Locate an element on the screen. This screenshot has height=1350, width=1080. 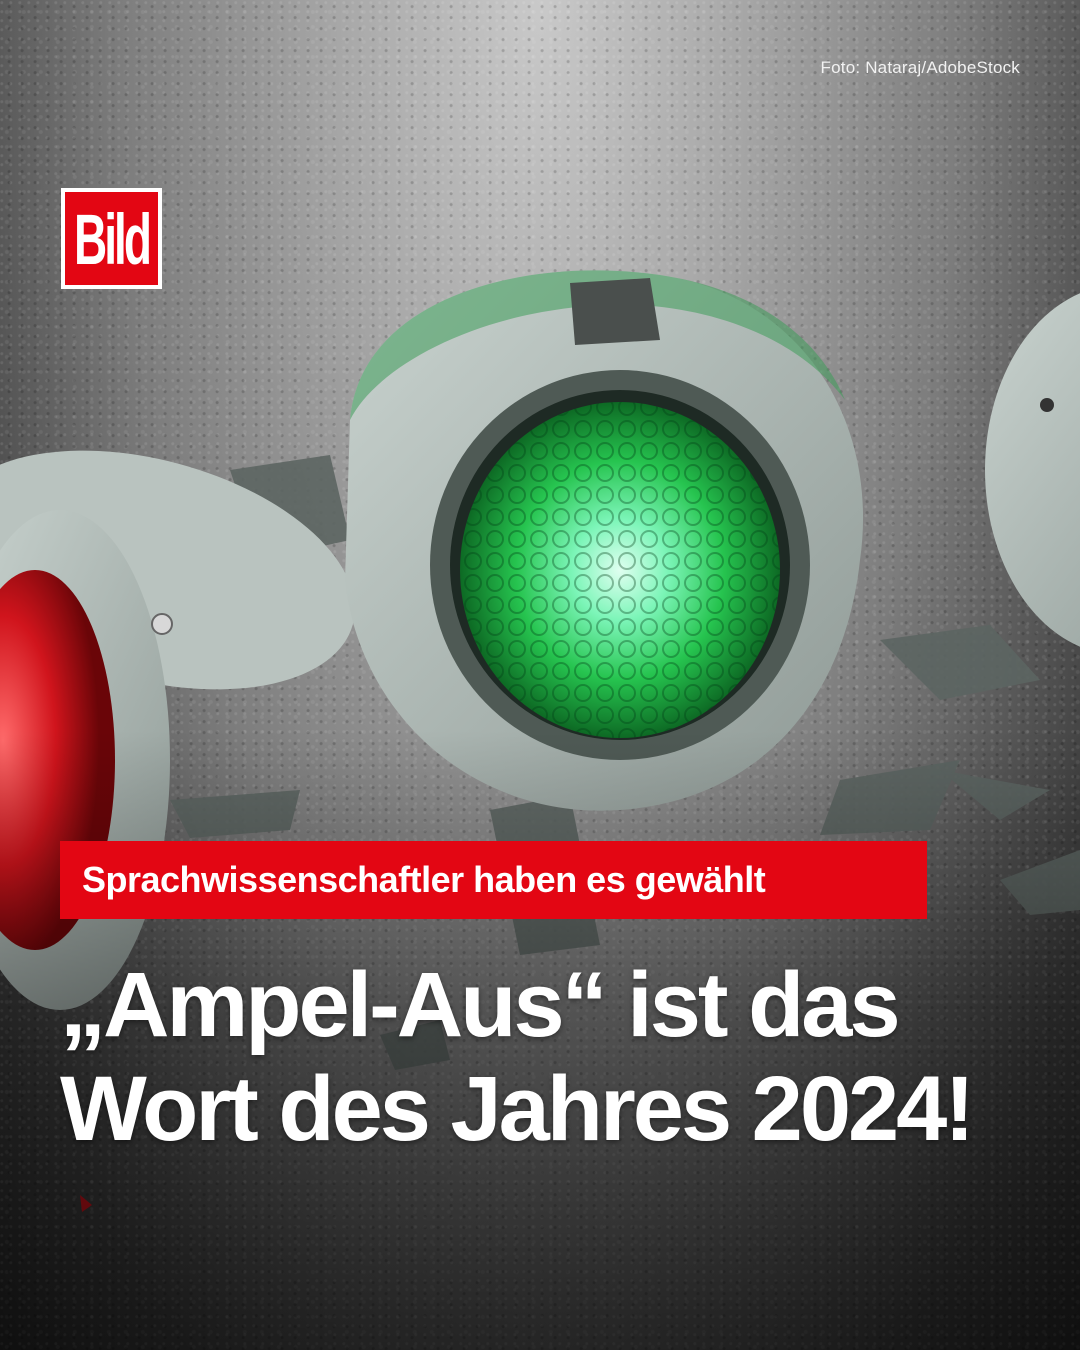
logo-text: Bild is located at coordinates (113, 238).